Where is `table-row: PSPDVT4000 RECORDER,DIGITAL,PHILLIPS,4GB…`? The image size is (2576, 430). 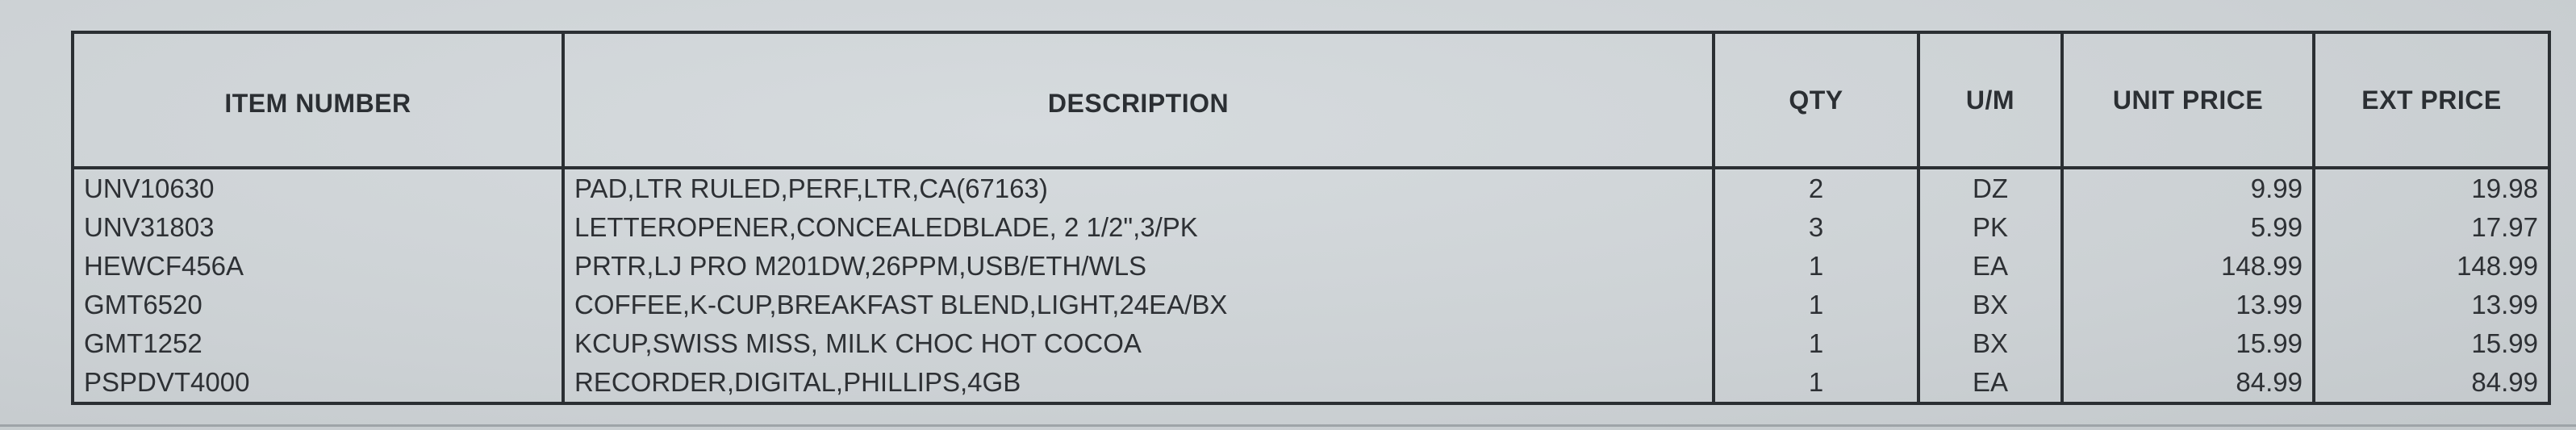 table-row: PSPDVT4000 RECORDER,DIGITAL,PHILLIPS,4GB… is located at coordinates (1311, 384).